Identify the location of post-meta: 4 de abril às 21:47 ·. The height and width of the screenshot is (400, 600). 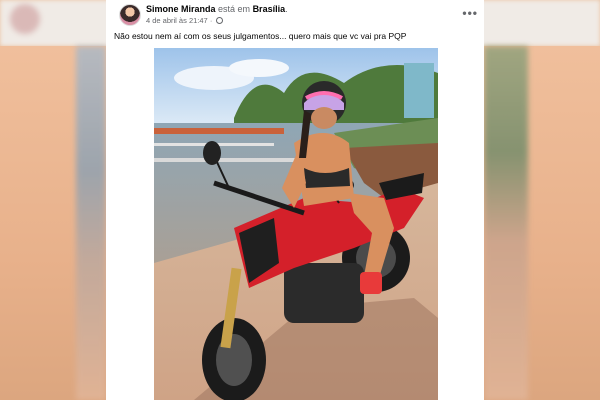
(185, 20).